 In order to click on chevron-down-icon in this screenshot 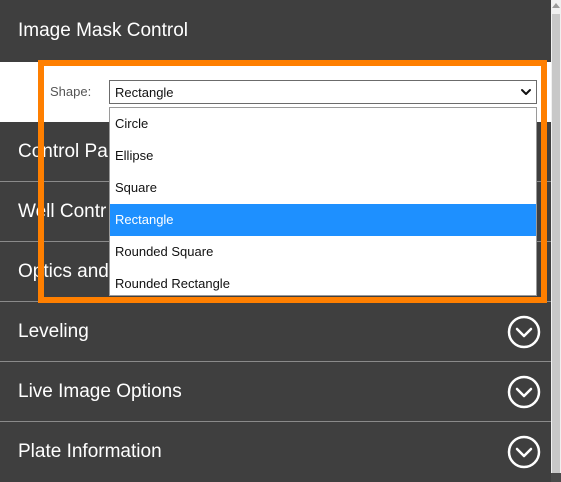, I will do `click(526, 92)`.